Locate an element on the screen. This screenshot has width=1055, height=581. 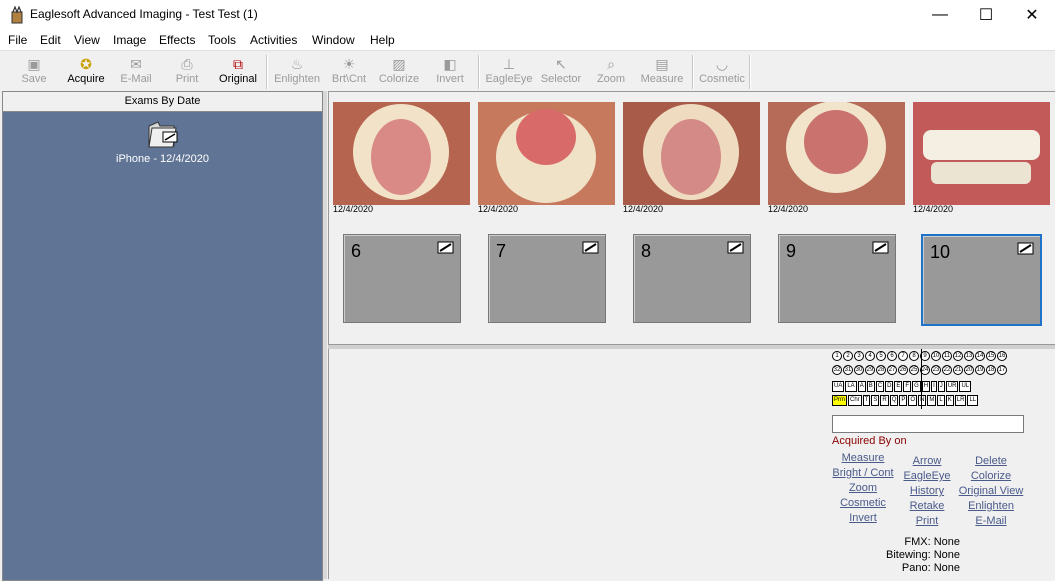
region-f: F is located at coordinates (907, 386).